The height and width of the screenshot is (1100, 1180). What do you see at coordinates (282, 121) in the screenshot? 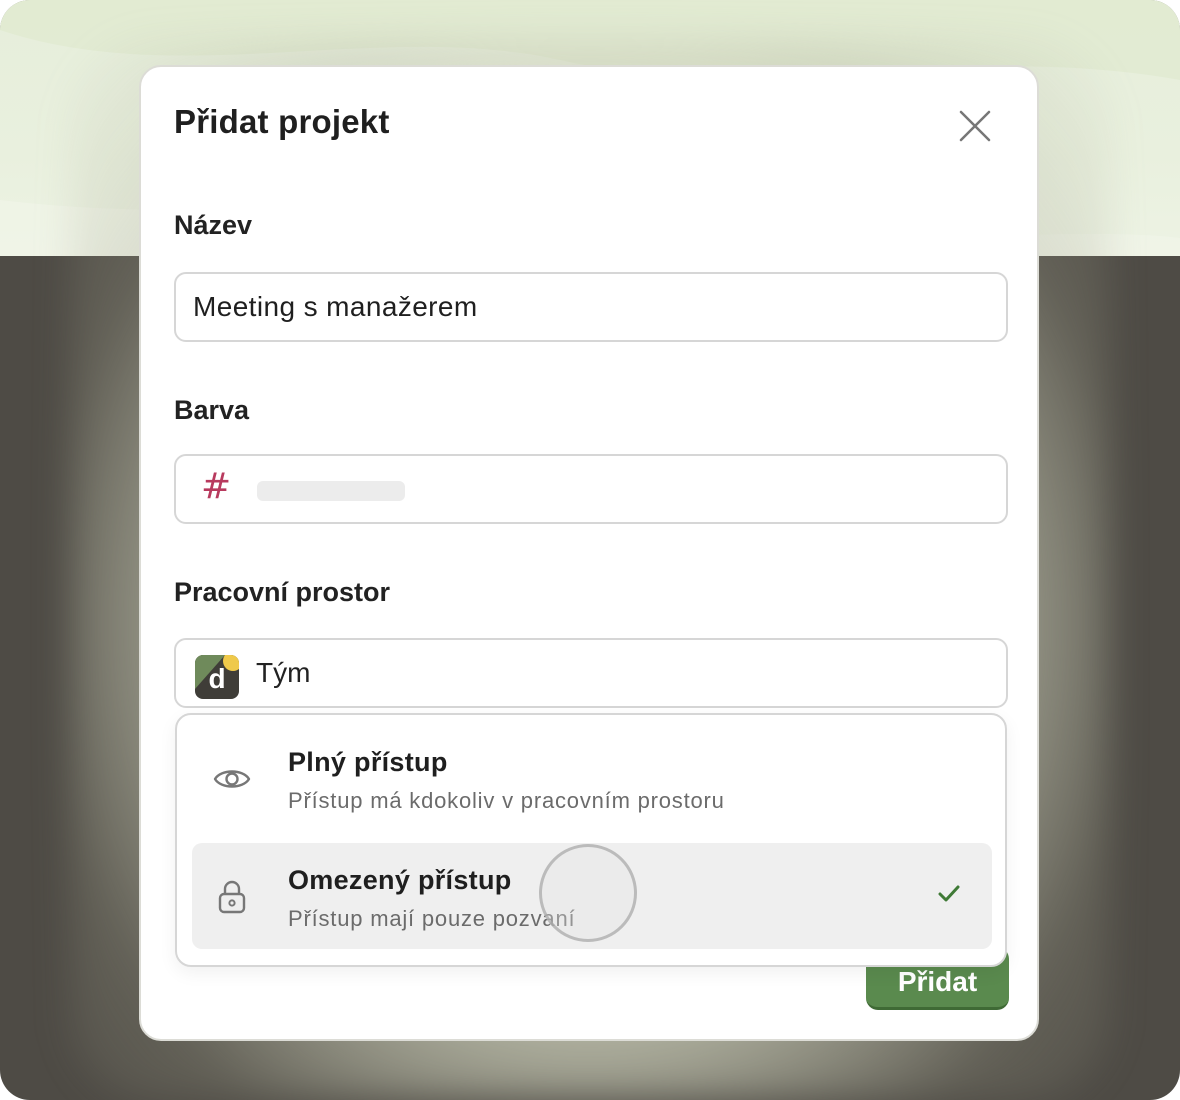
I see `dialog-title: Přidat projekt` at bounding box center [282, 121].